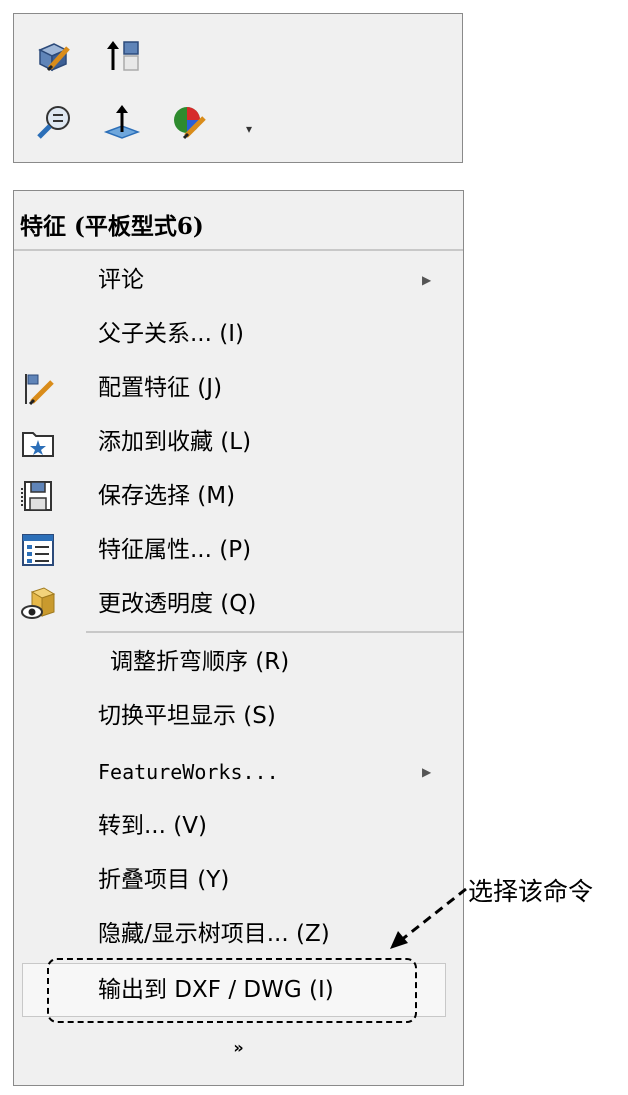 This screenshot has width=628, height=1095. What do you see at coordinates (249, 129) in the screenshot?
I see `appearance-dropdown-icon: ▾` at bounding box center [249, 129].